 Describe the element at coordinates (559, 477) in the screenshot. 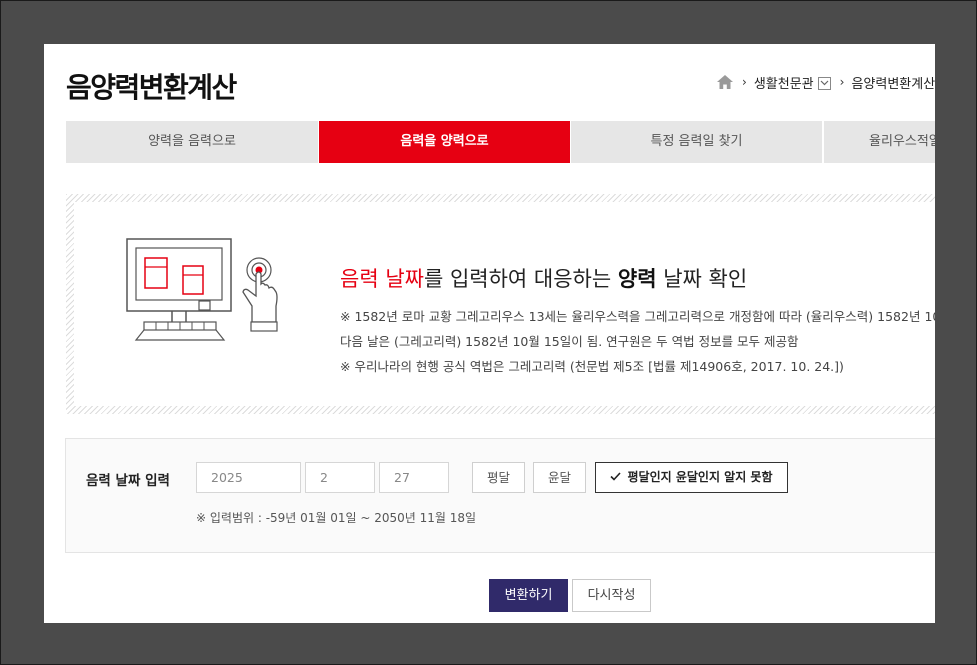

I see `leap-month-button: 윤달` at that location.